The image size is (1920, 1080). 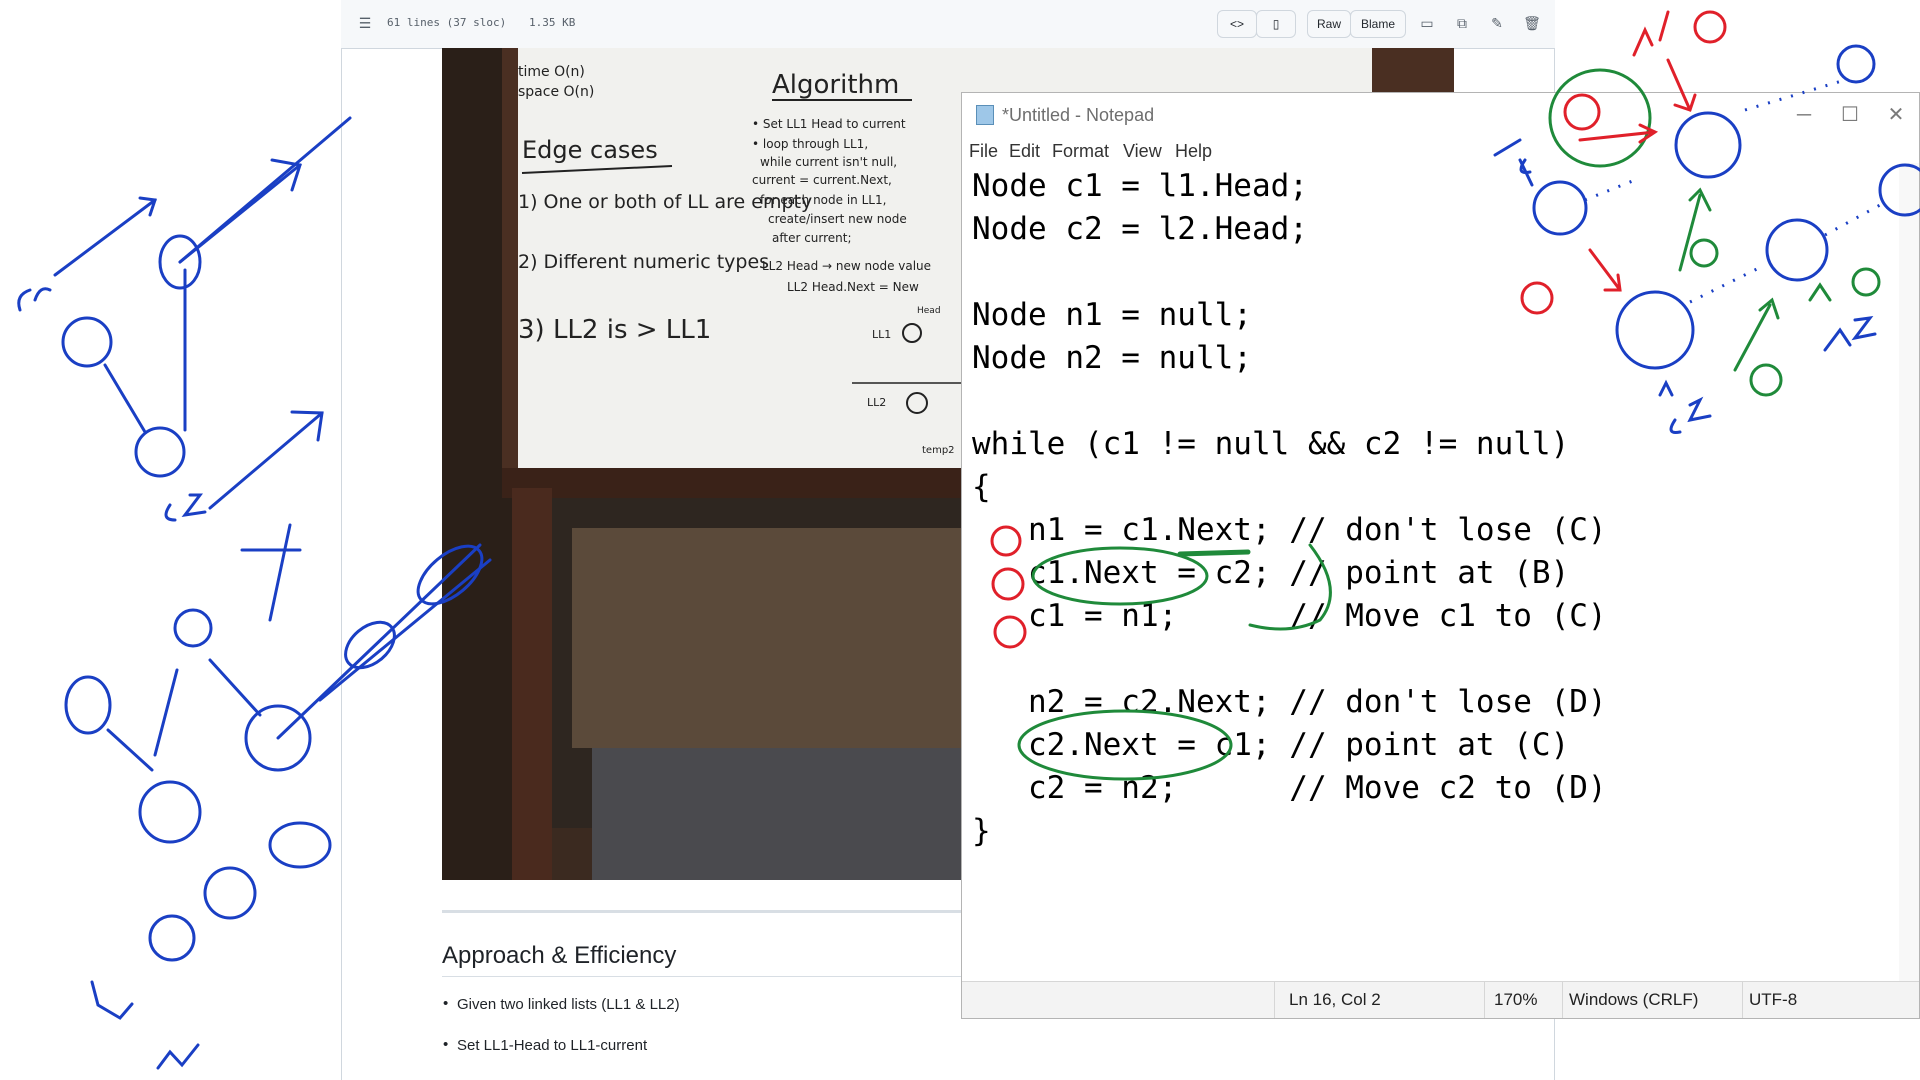 What do you see at coordinates (823, 200) in the screenshot?
I see `wb-algo-line: for each node in LL1,` at bounding box center [823, 200].